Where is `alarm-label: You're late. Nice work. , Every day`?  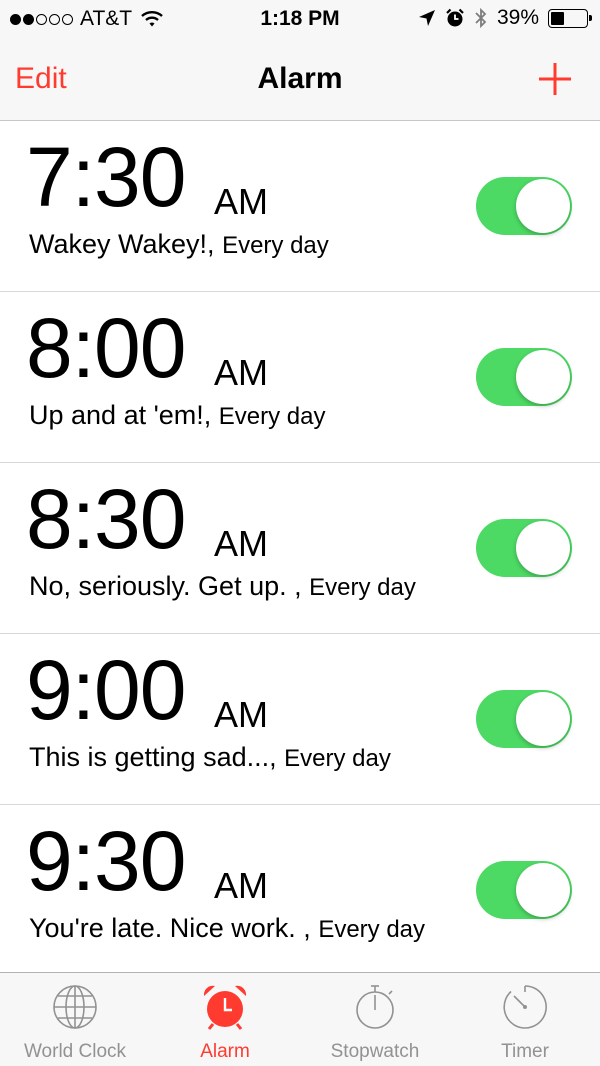
alarm-label: You're late. Nice work. , Every day is located at coordinates (227, 928).